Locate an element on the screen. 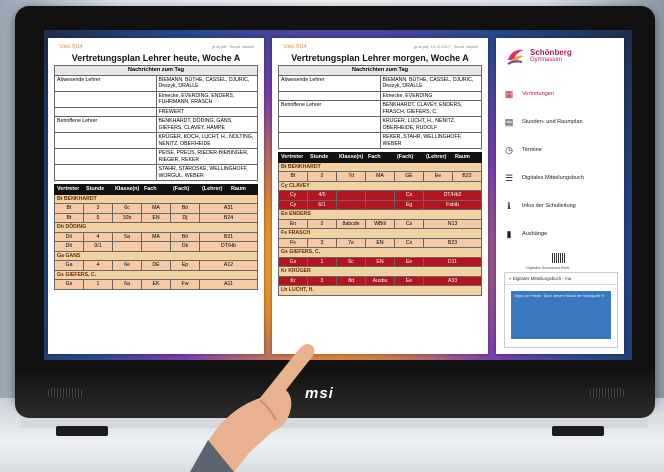 This screenshot has width=664, height=472. panel-meta: gt at pdf · Stand: aktuell is located at coordinates (232, 46).